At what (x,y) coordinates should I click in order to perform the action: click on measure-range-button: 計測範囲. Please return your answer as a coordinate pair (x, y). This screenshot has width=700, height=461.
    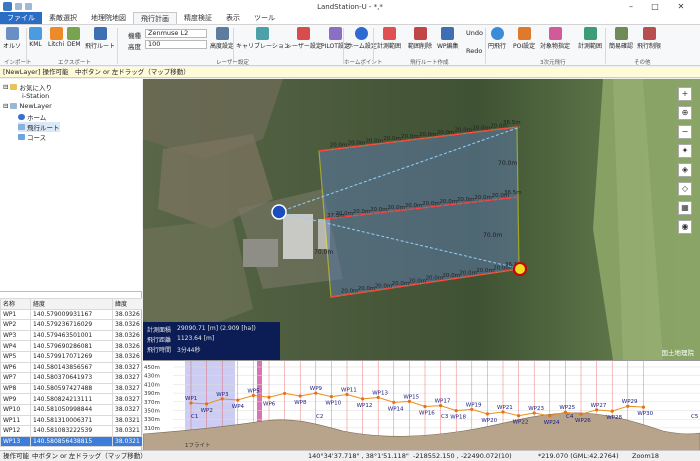
    Looking at the image, I should click on (389, 38).